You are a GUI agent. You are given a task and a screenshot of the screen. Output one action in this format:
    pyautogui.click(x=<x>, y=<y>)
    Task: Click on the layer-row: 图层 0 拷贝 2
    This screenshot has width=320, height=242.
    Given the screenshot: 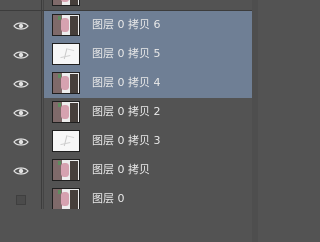 What is the action you would take?
    pyautogui.click(x=129, y=113)
    